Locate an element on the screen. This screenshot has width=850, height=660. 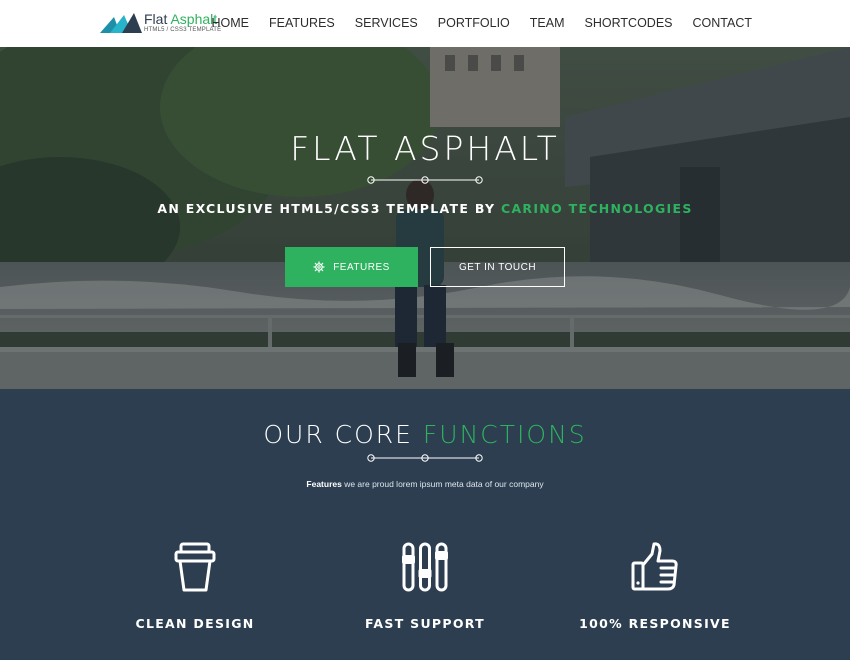
feature-responsive: 100% RESPONSIVE is located at coordinates (655, 591).